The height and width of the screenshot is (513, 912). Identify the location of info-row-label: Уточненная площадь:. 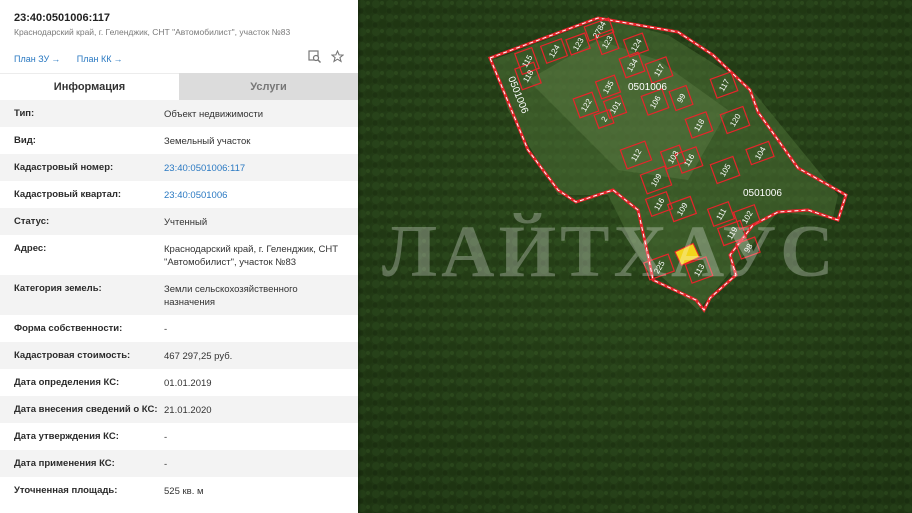
(66, 490).